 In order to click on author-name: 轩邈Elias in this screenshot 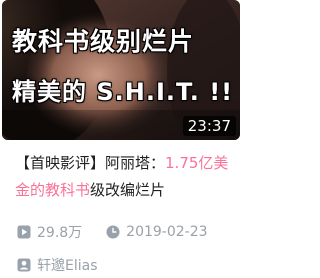, I will do `click(67, 265)`.